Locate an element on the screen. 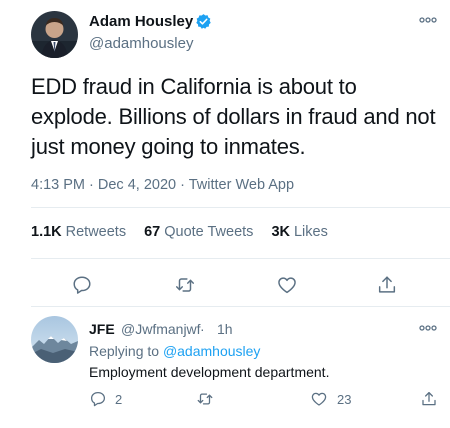  retweets-stat: 1.1K Retweets is located at coordinates (87, 232).